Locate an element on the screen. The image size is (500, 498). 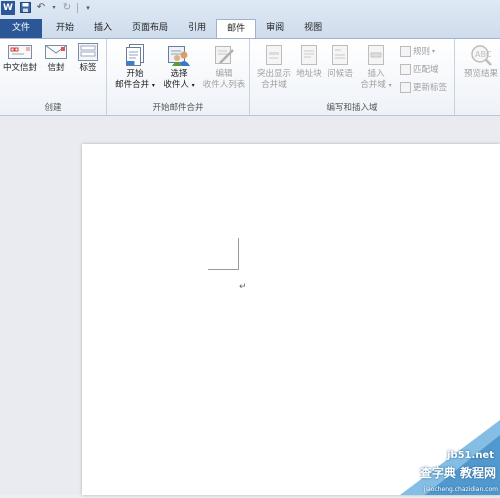
start-mail-merge-label-1: 开始 is located at coordinates (135, 74).